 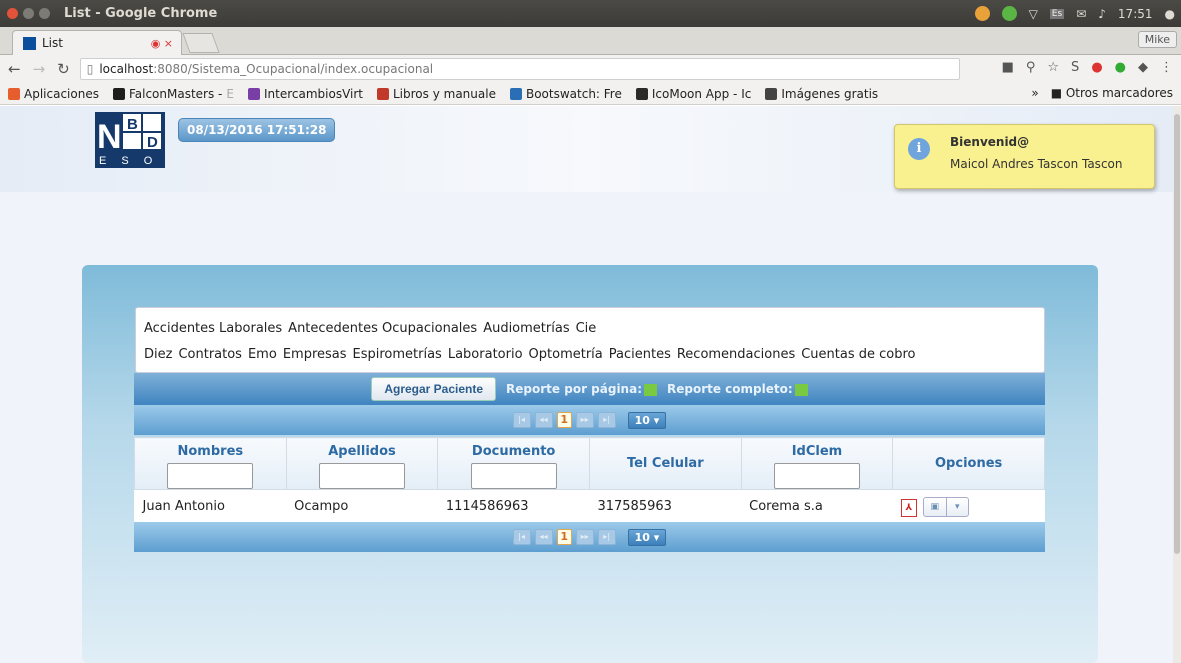 What do you see at coordinates (956, 506) in the screenshot?
I see `chevron-down-icon: ▾` at bounding box center [956, 506].